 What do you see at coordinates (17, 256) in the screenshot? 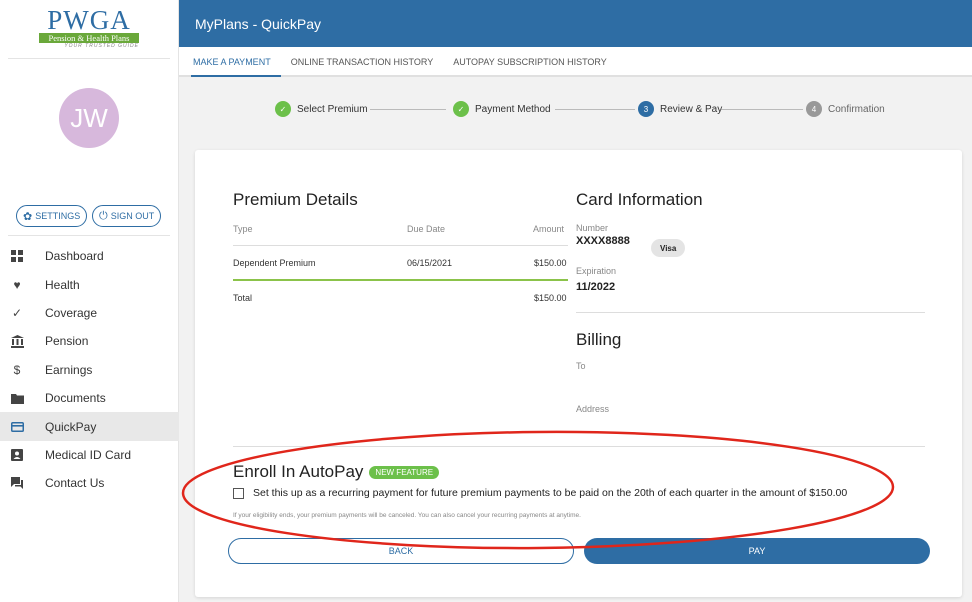
I see `dashboard-icon` at bounding box center [17, 256].